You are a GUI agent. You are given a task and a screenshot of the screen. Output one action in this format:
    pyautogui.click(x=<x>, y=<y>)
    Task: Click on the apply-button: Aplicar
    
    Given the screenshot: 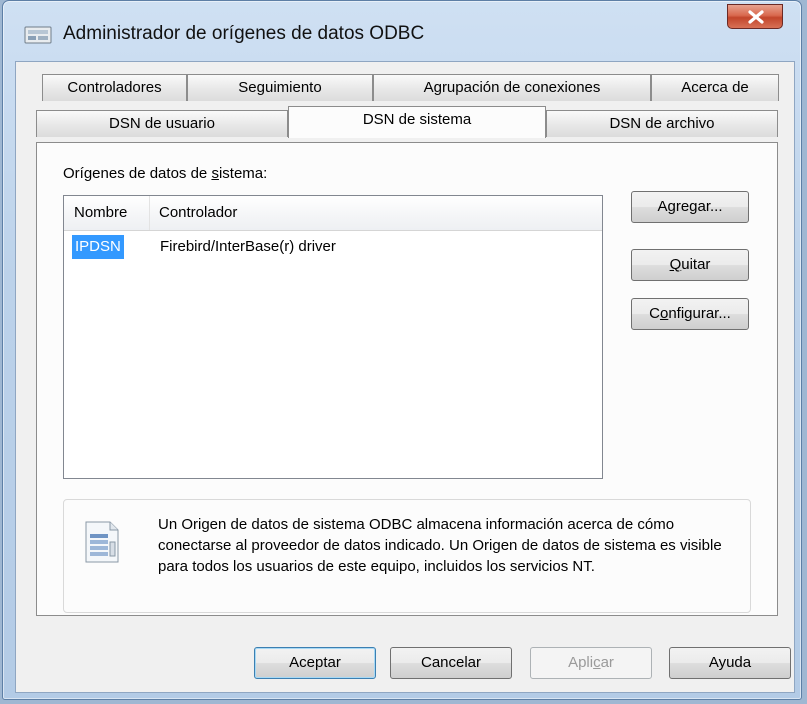 What is the action you would take?
    pyautogui.click(x=591, y=663)
    